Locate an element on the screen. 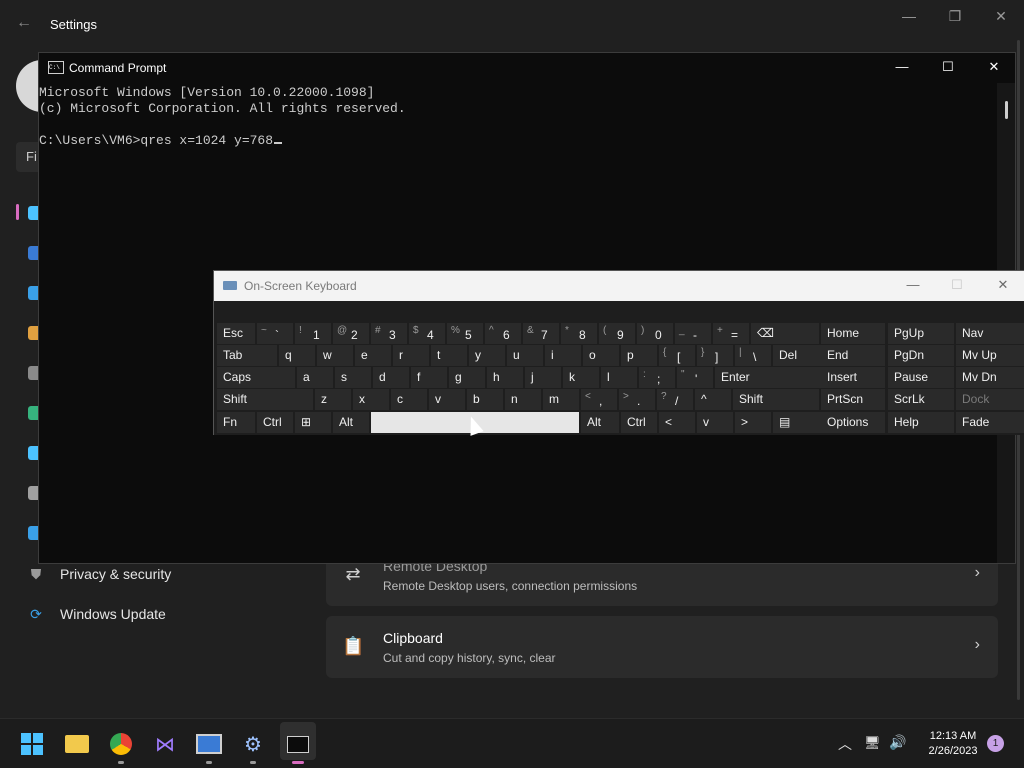  osk-key-w: w is located at coordinates (335, 355).